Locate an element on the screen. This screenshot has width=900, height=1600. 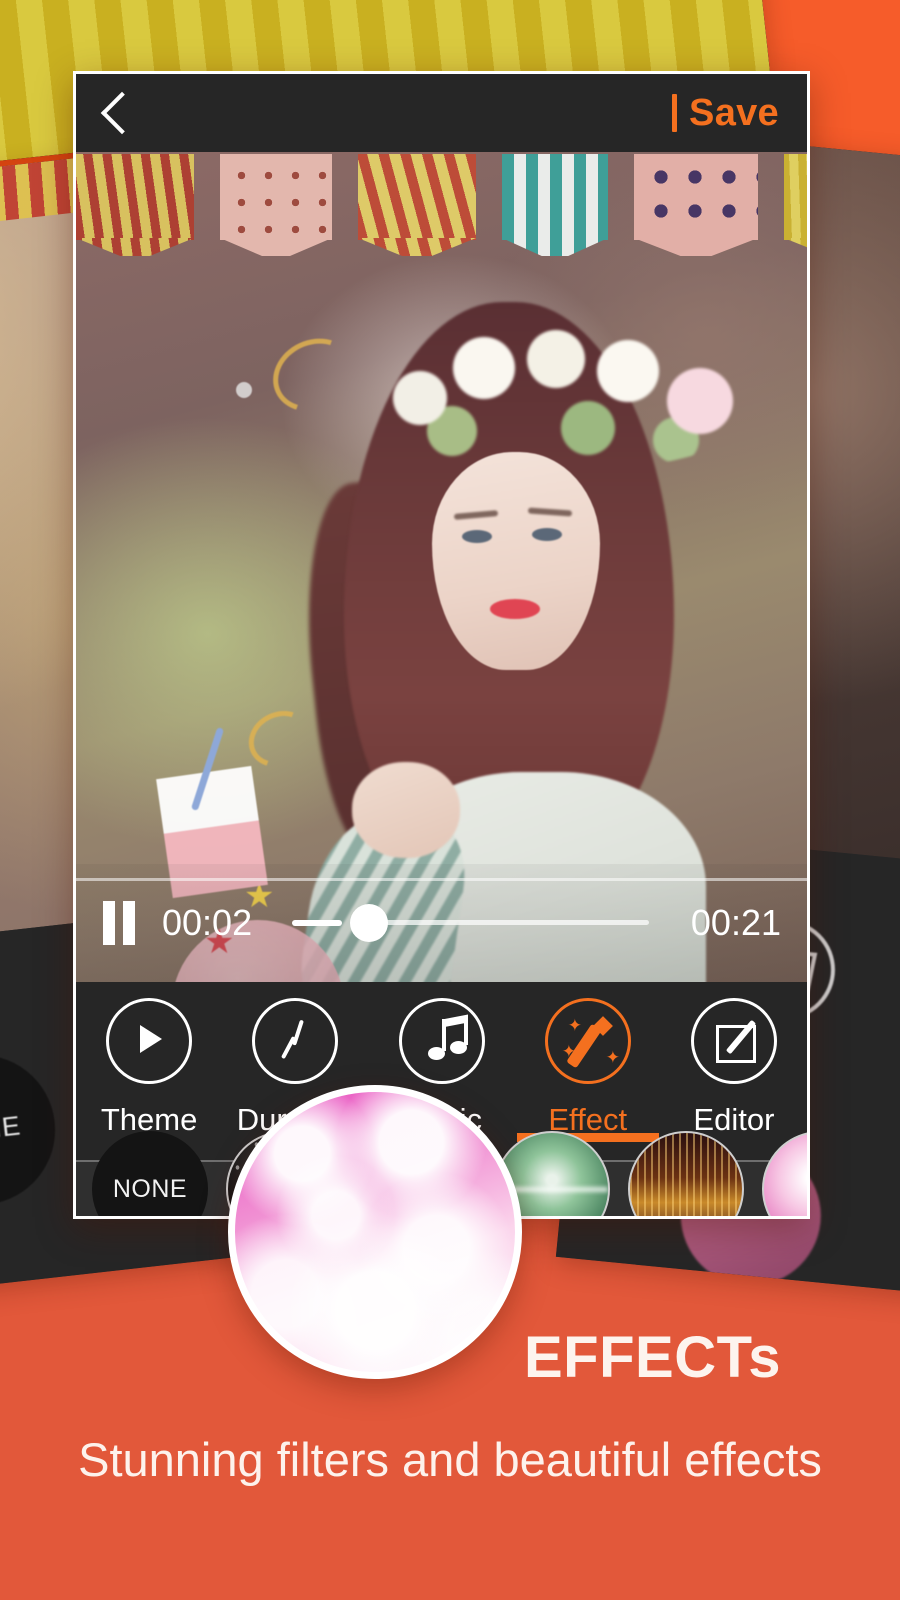
effect-thumbnail is located at coordinates (686, 1173).